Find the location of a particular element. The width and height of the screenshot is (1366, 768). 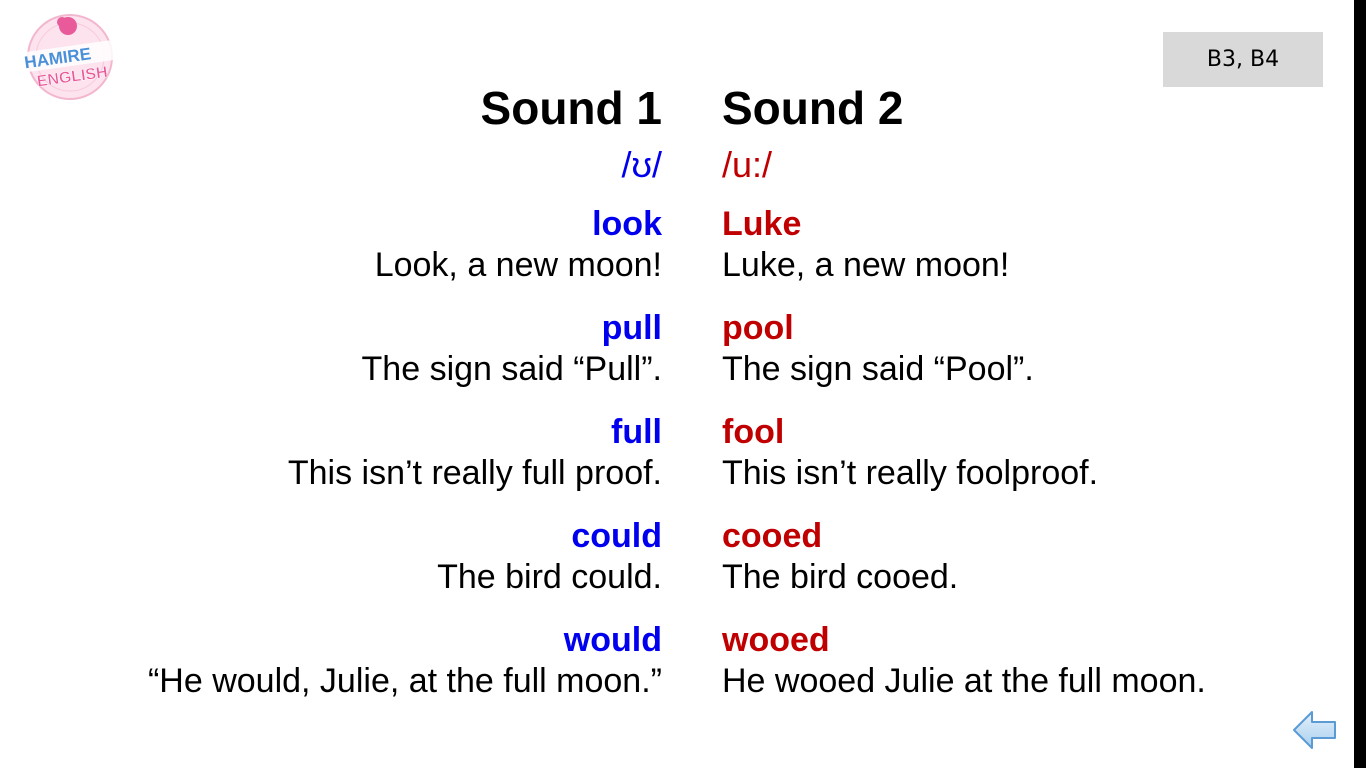

sound-2-sentence: The sign said “Pool”. is located at coordinates (878, 369).